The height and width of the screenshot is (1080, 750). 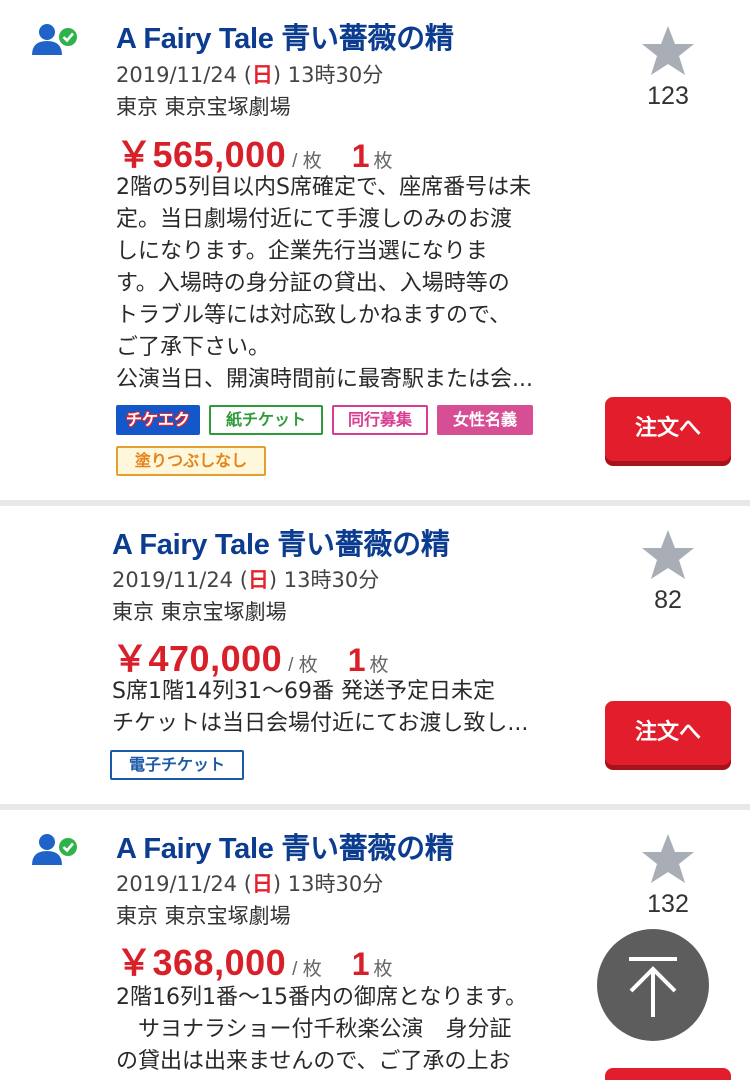 What do you see at coordinates (177, 765) in the screenshot?
I see `tag-e-ticket: 電子チケット` at bounding box center [177, 765].